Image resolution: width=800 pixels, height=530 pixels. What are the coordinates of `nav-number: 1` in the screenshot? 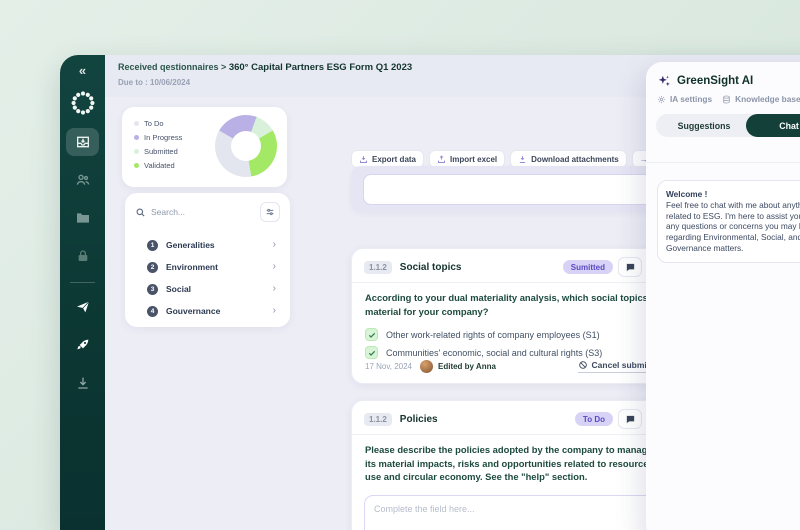 It's located at (152, 245).